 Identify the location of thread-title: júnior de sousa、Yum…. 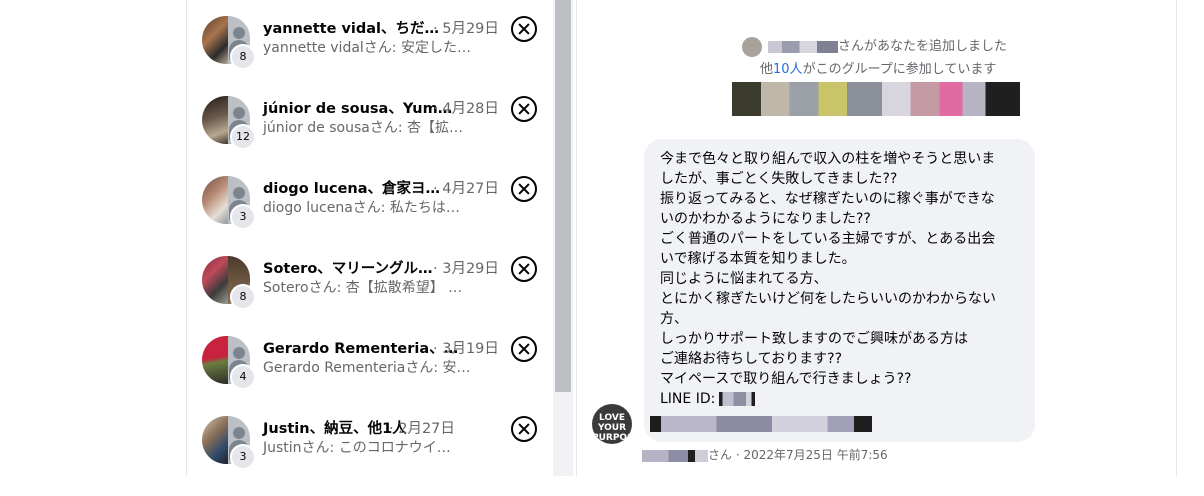
(358, 109).